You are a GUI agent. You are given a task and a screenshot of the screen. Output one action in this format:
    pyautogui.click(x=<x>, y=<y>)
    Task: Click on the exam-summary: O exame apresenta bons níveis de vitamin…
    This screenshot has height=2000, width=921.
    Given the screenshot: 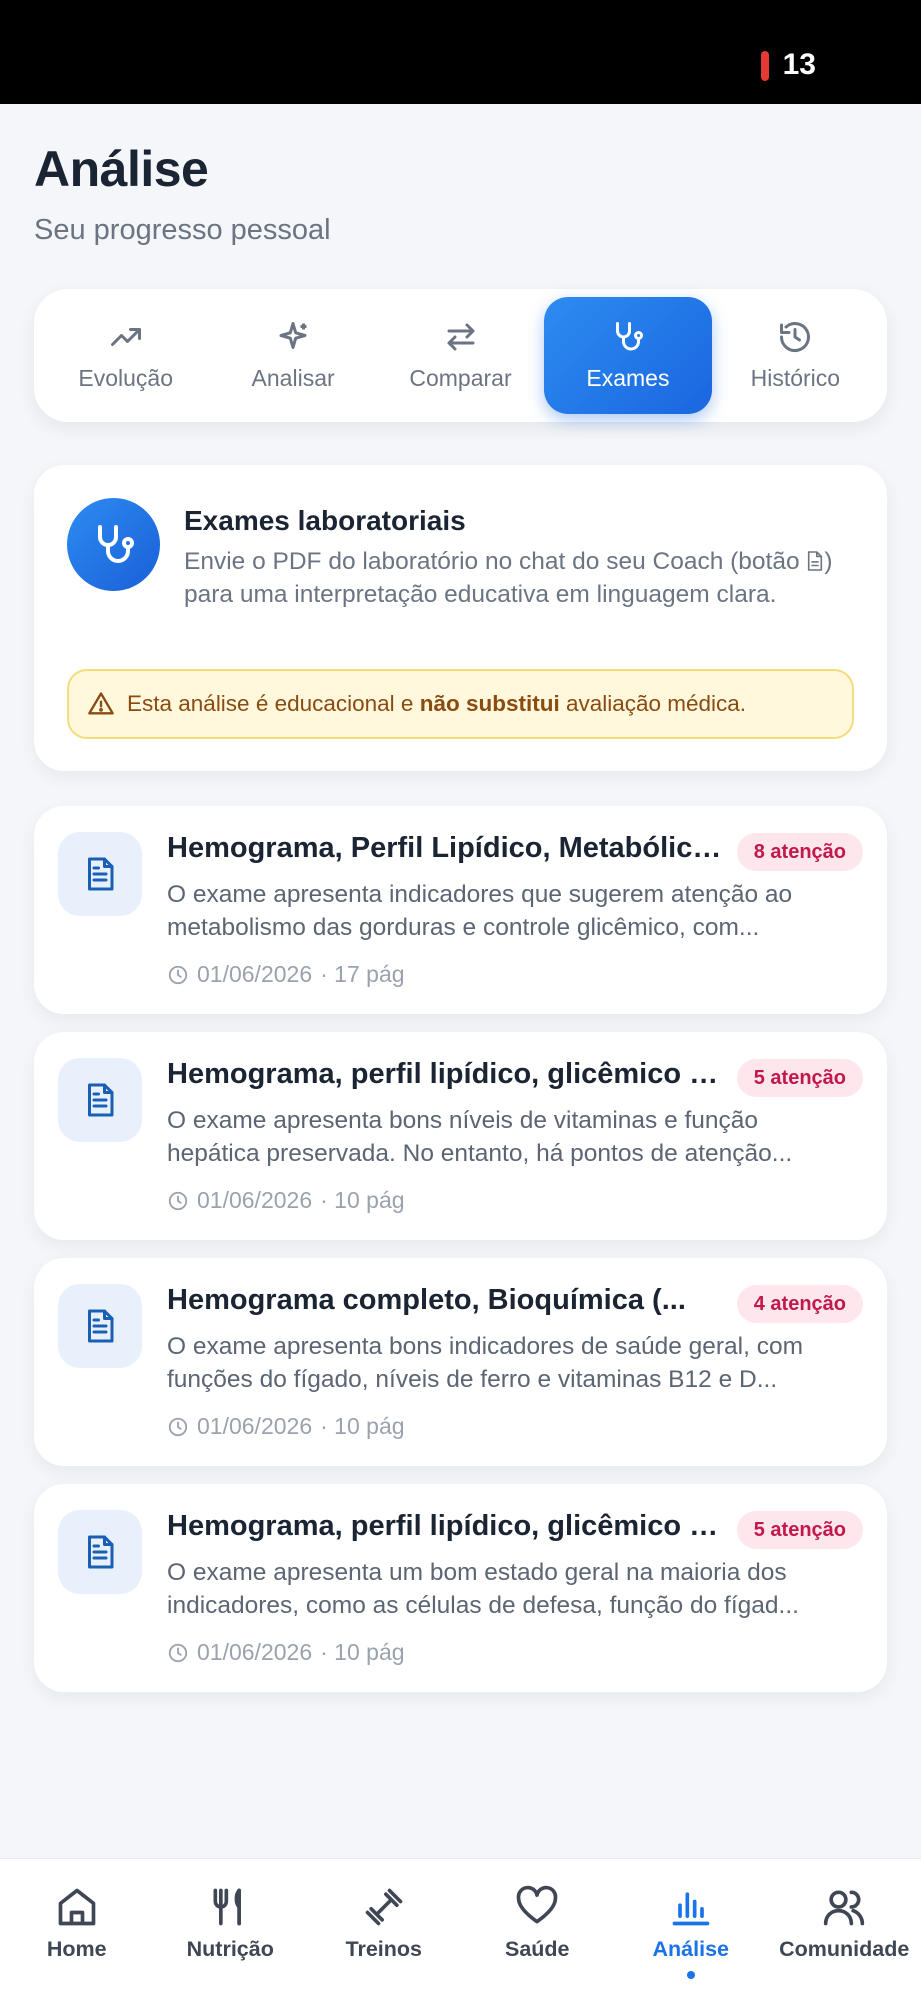 What is the action you would take?
    pyautogui.click(x=517, y=1137)
    